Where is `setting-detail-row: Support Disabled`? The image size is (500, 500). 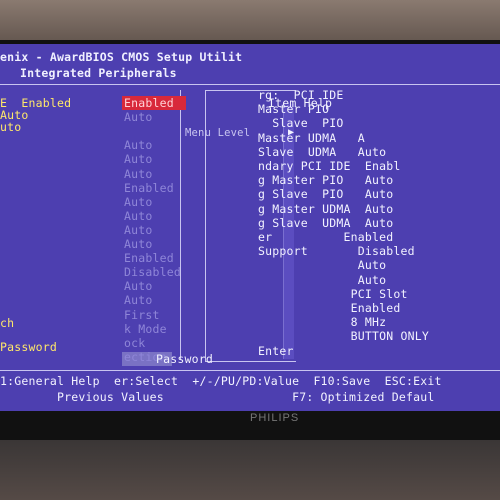 setting-detail-row: Support Disabled is located at coordinates (336, 251).